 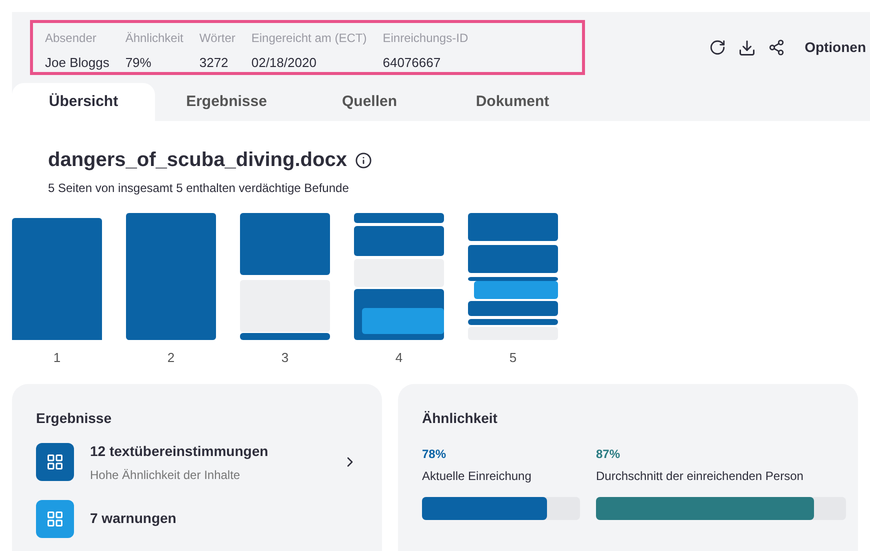 I want to click on field-value: Joe Bloggs, so click(x=77, y=63).